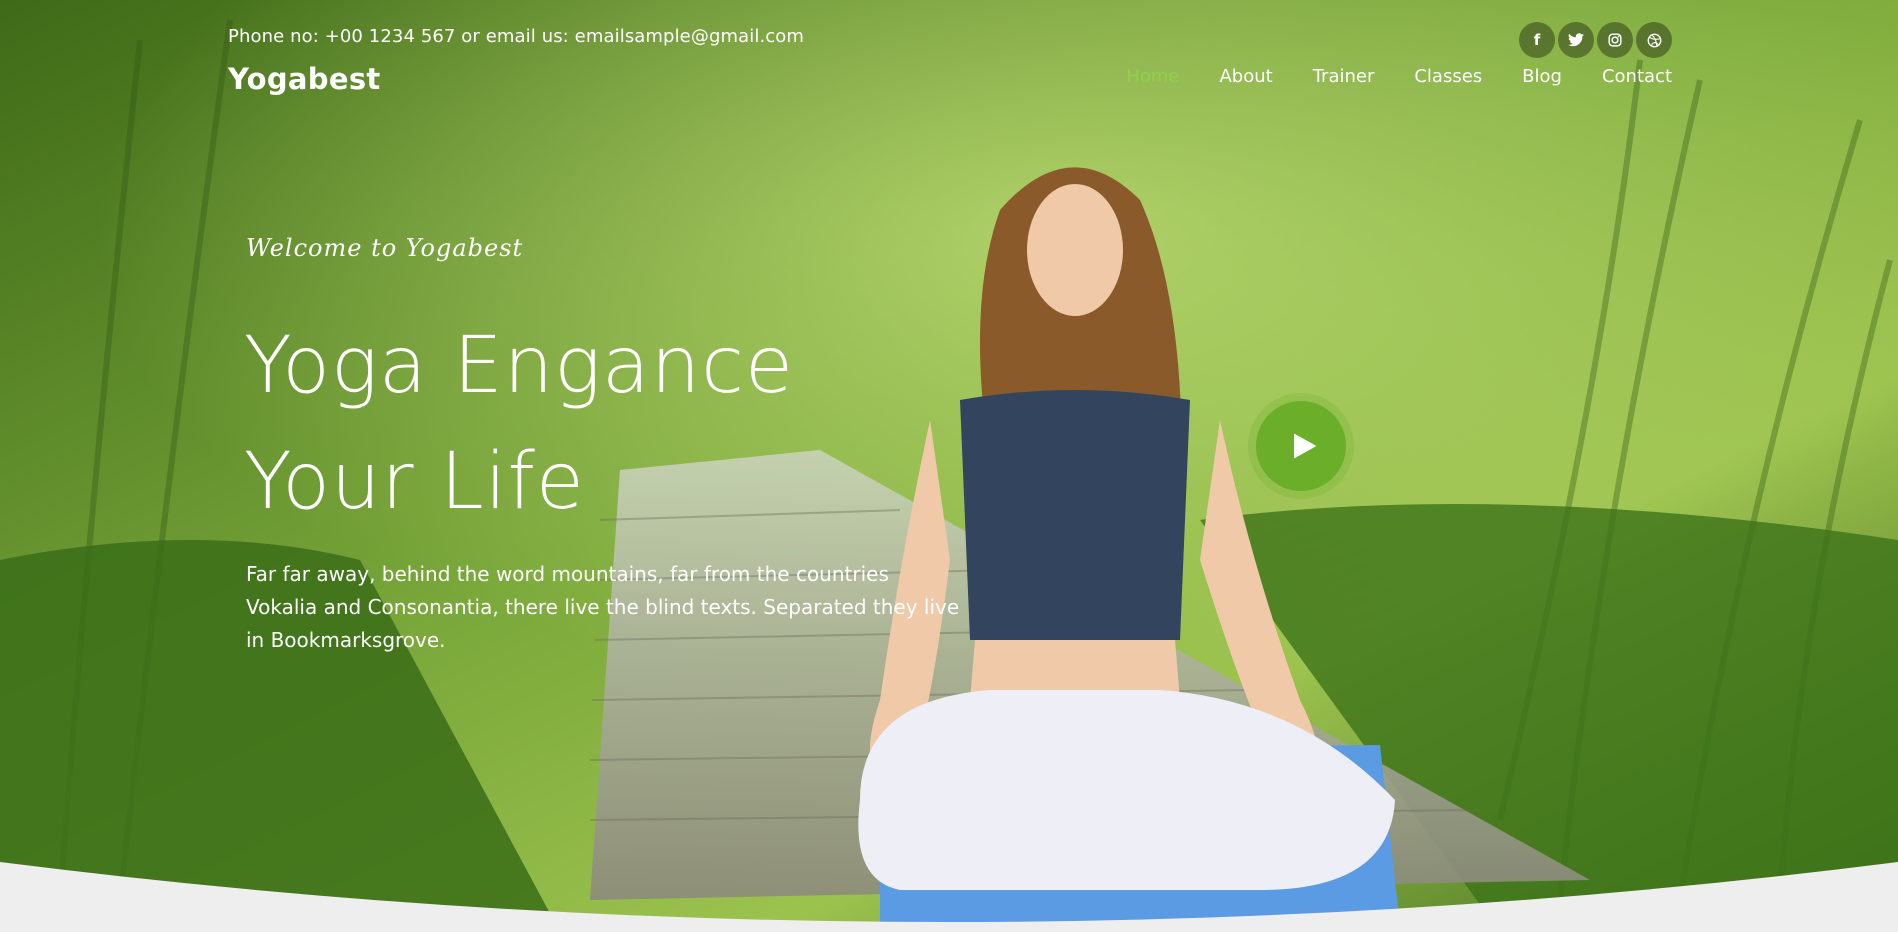 The height and width of the screenshot is (932, 1898). What do you see at coordinates (1576, 40) in the screenshot?
I see `twitter-icon` at bounding box center [1576, 40].